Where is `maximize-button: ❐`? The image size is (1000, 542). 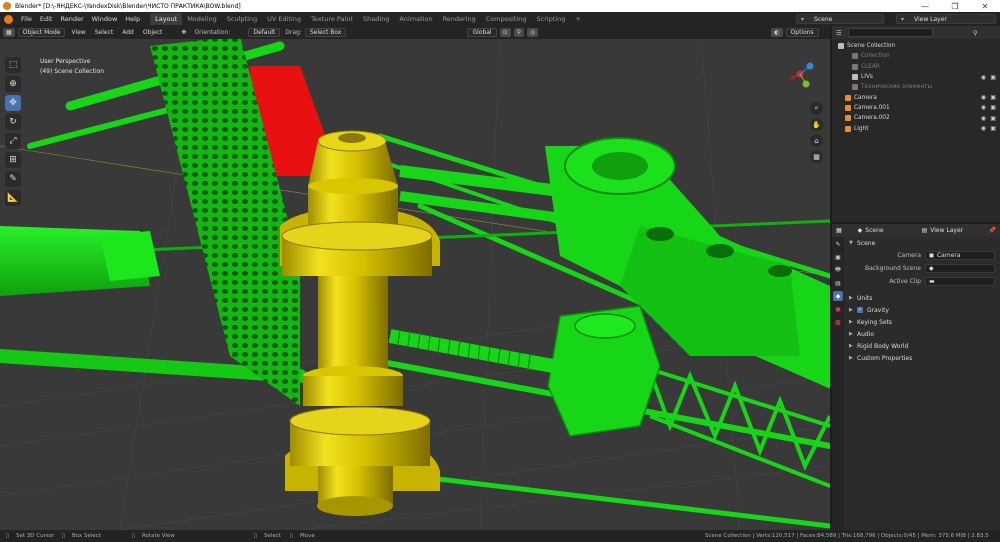
maximize-button: ❐ is located at coordinates (955, 6).